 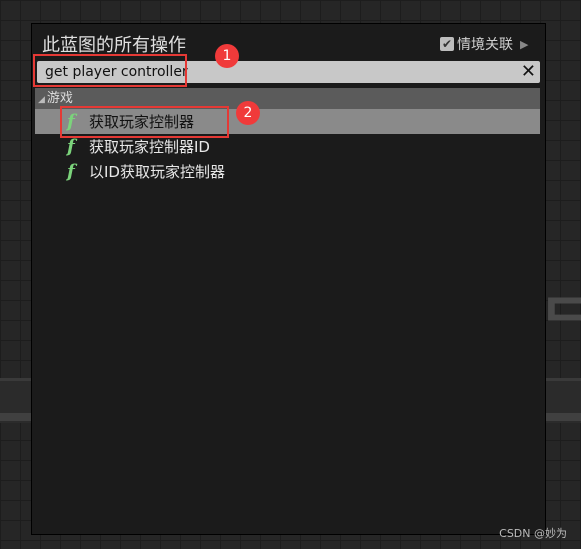 What do you see at coordinates (524, 44) in the screenshot?
I see `arrow-right-icon: ▶` at bounding box center [524, 44].